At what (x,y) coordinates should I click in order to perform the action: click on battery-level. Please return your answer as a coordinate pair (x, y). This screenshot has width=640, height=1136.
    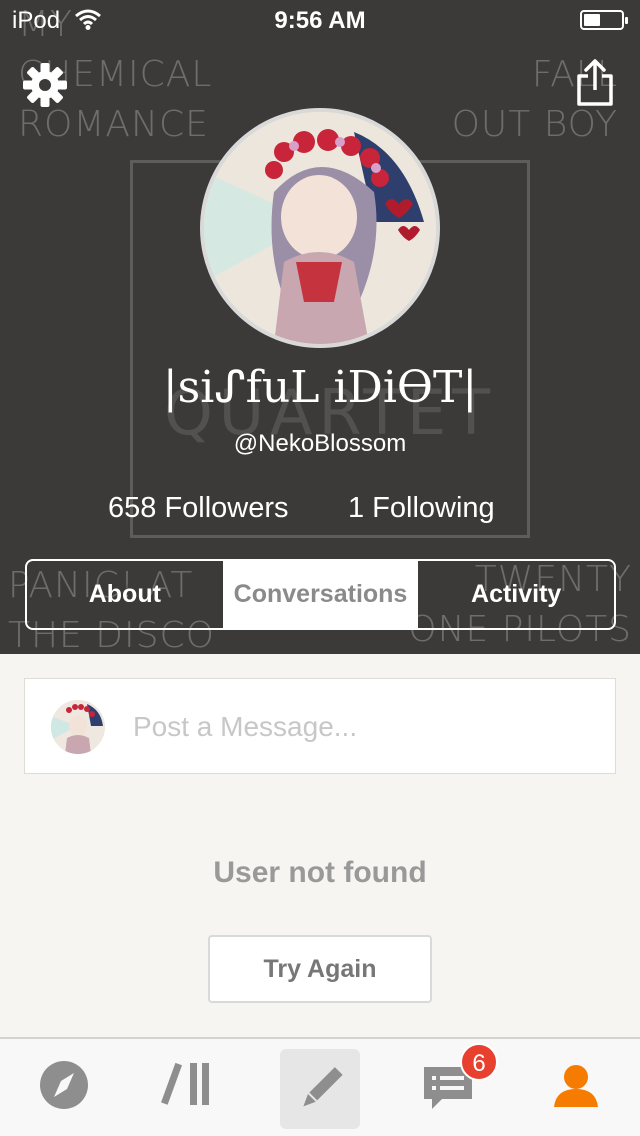
    Looking at the image, I should click on (592, 20).